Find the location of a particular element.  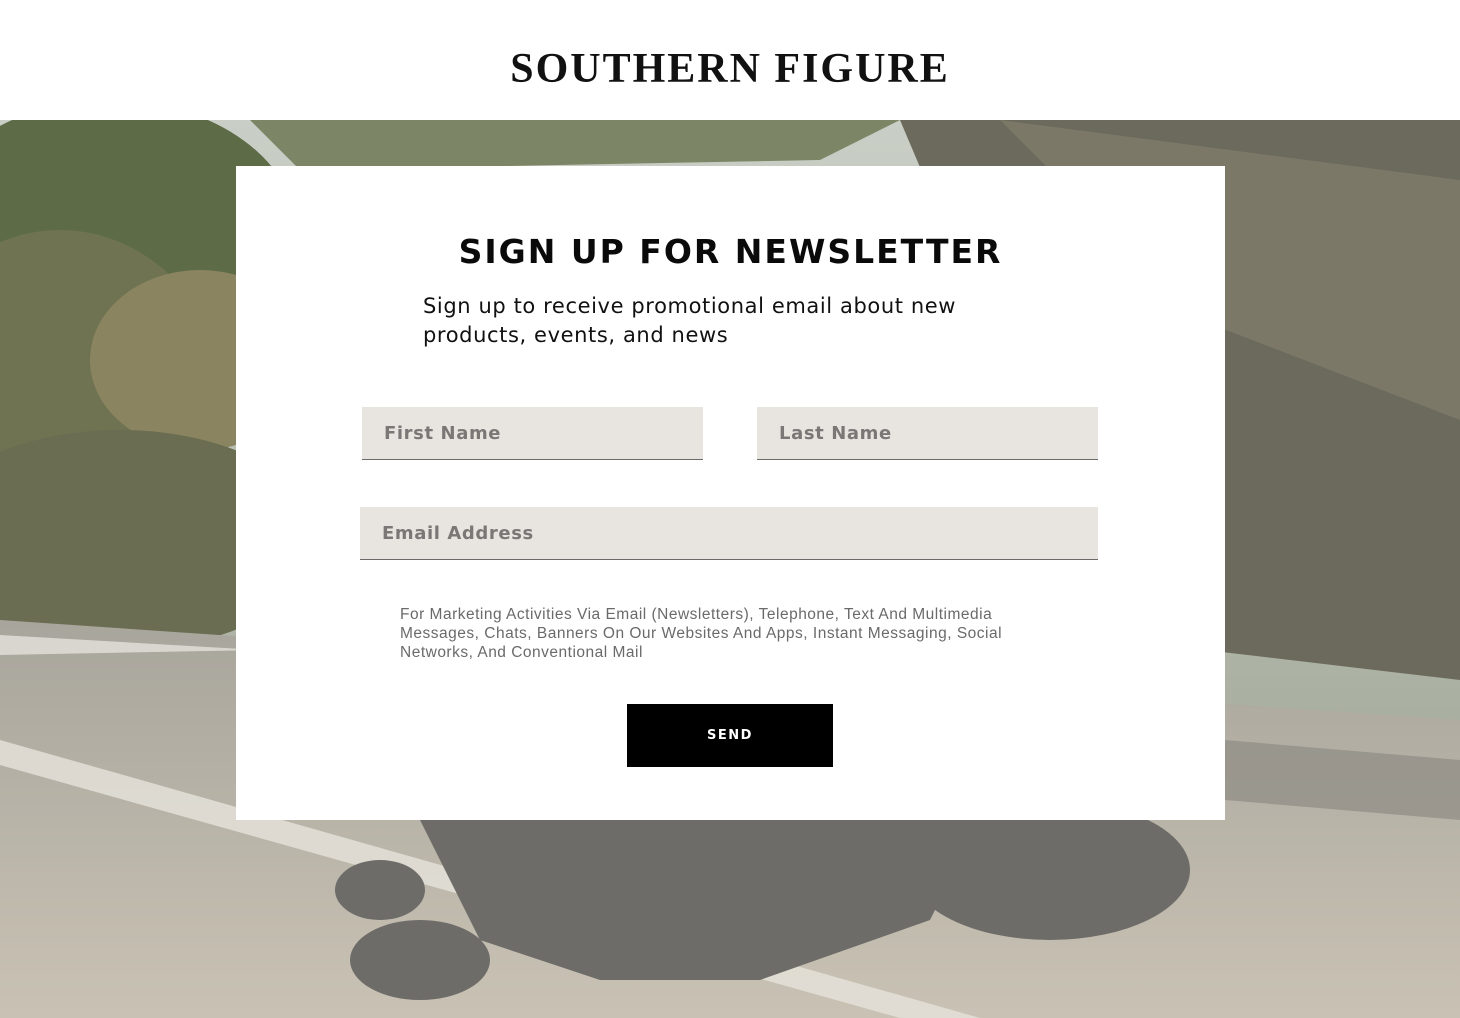

first-name-field is located at coordinates (532, 433).